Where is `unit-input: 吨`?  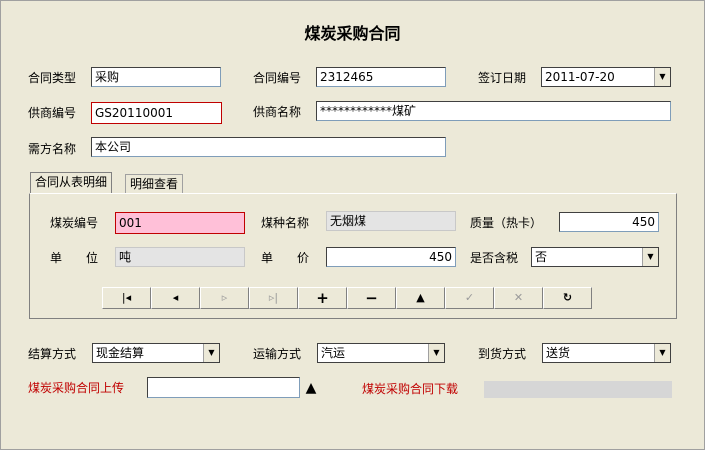 unit-input: 吨 is located at coordinates (180, 257).